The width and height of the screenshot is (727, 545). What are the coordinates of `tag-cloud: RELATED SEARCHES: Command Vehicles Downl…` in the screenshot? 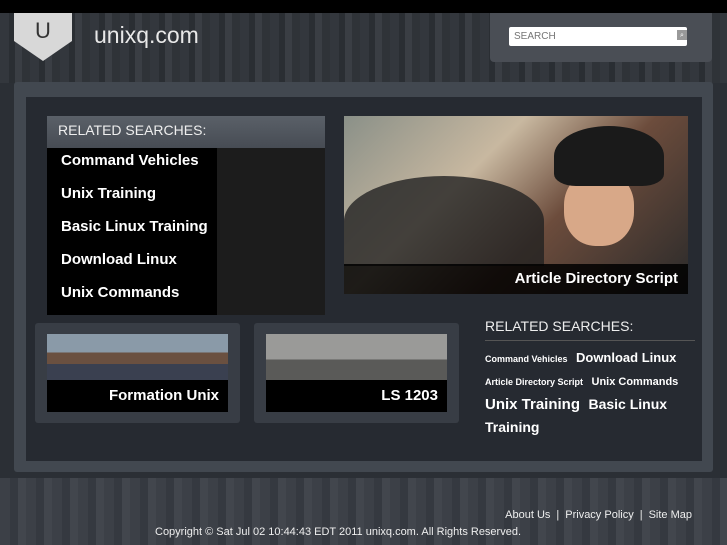 It's located at (590, 378).